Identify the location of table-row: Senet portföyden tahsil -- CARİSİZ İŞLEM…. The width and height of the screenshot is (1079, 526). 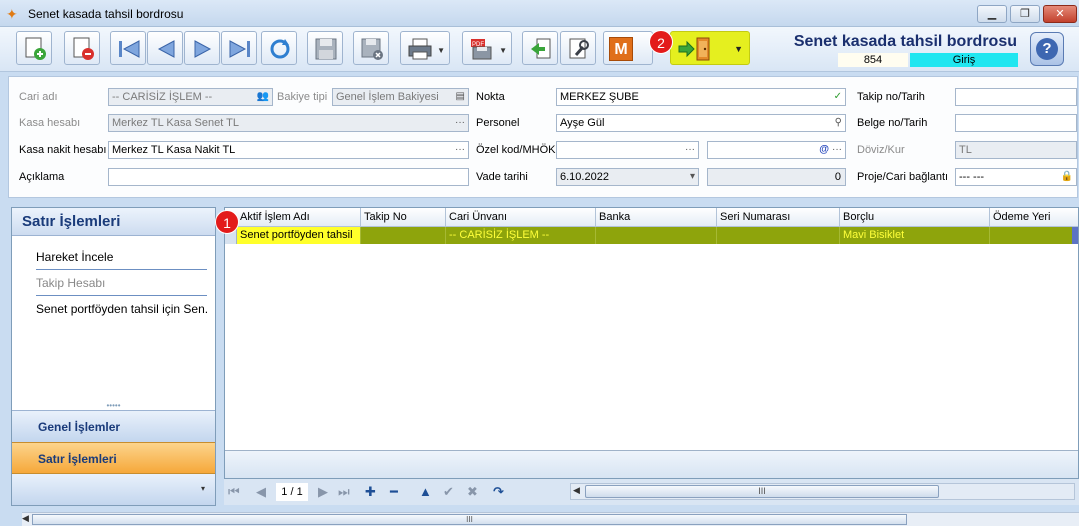
(651, 235).